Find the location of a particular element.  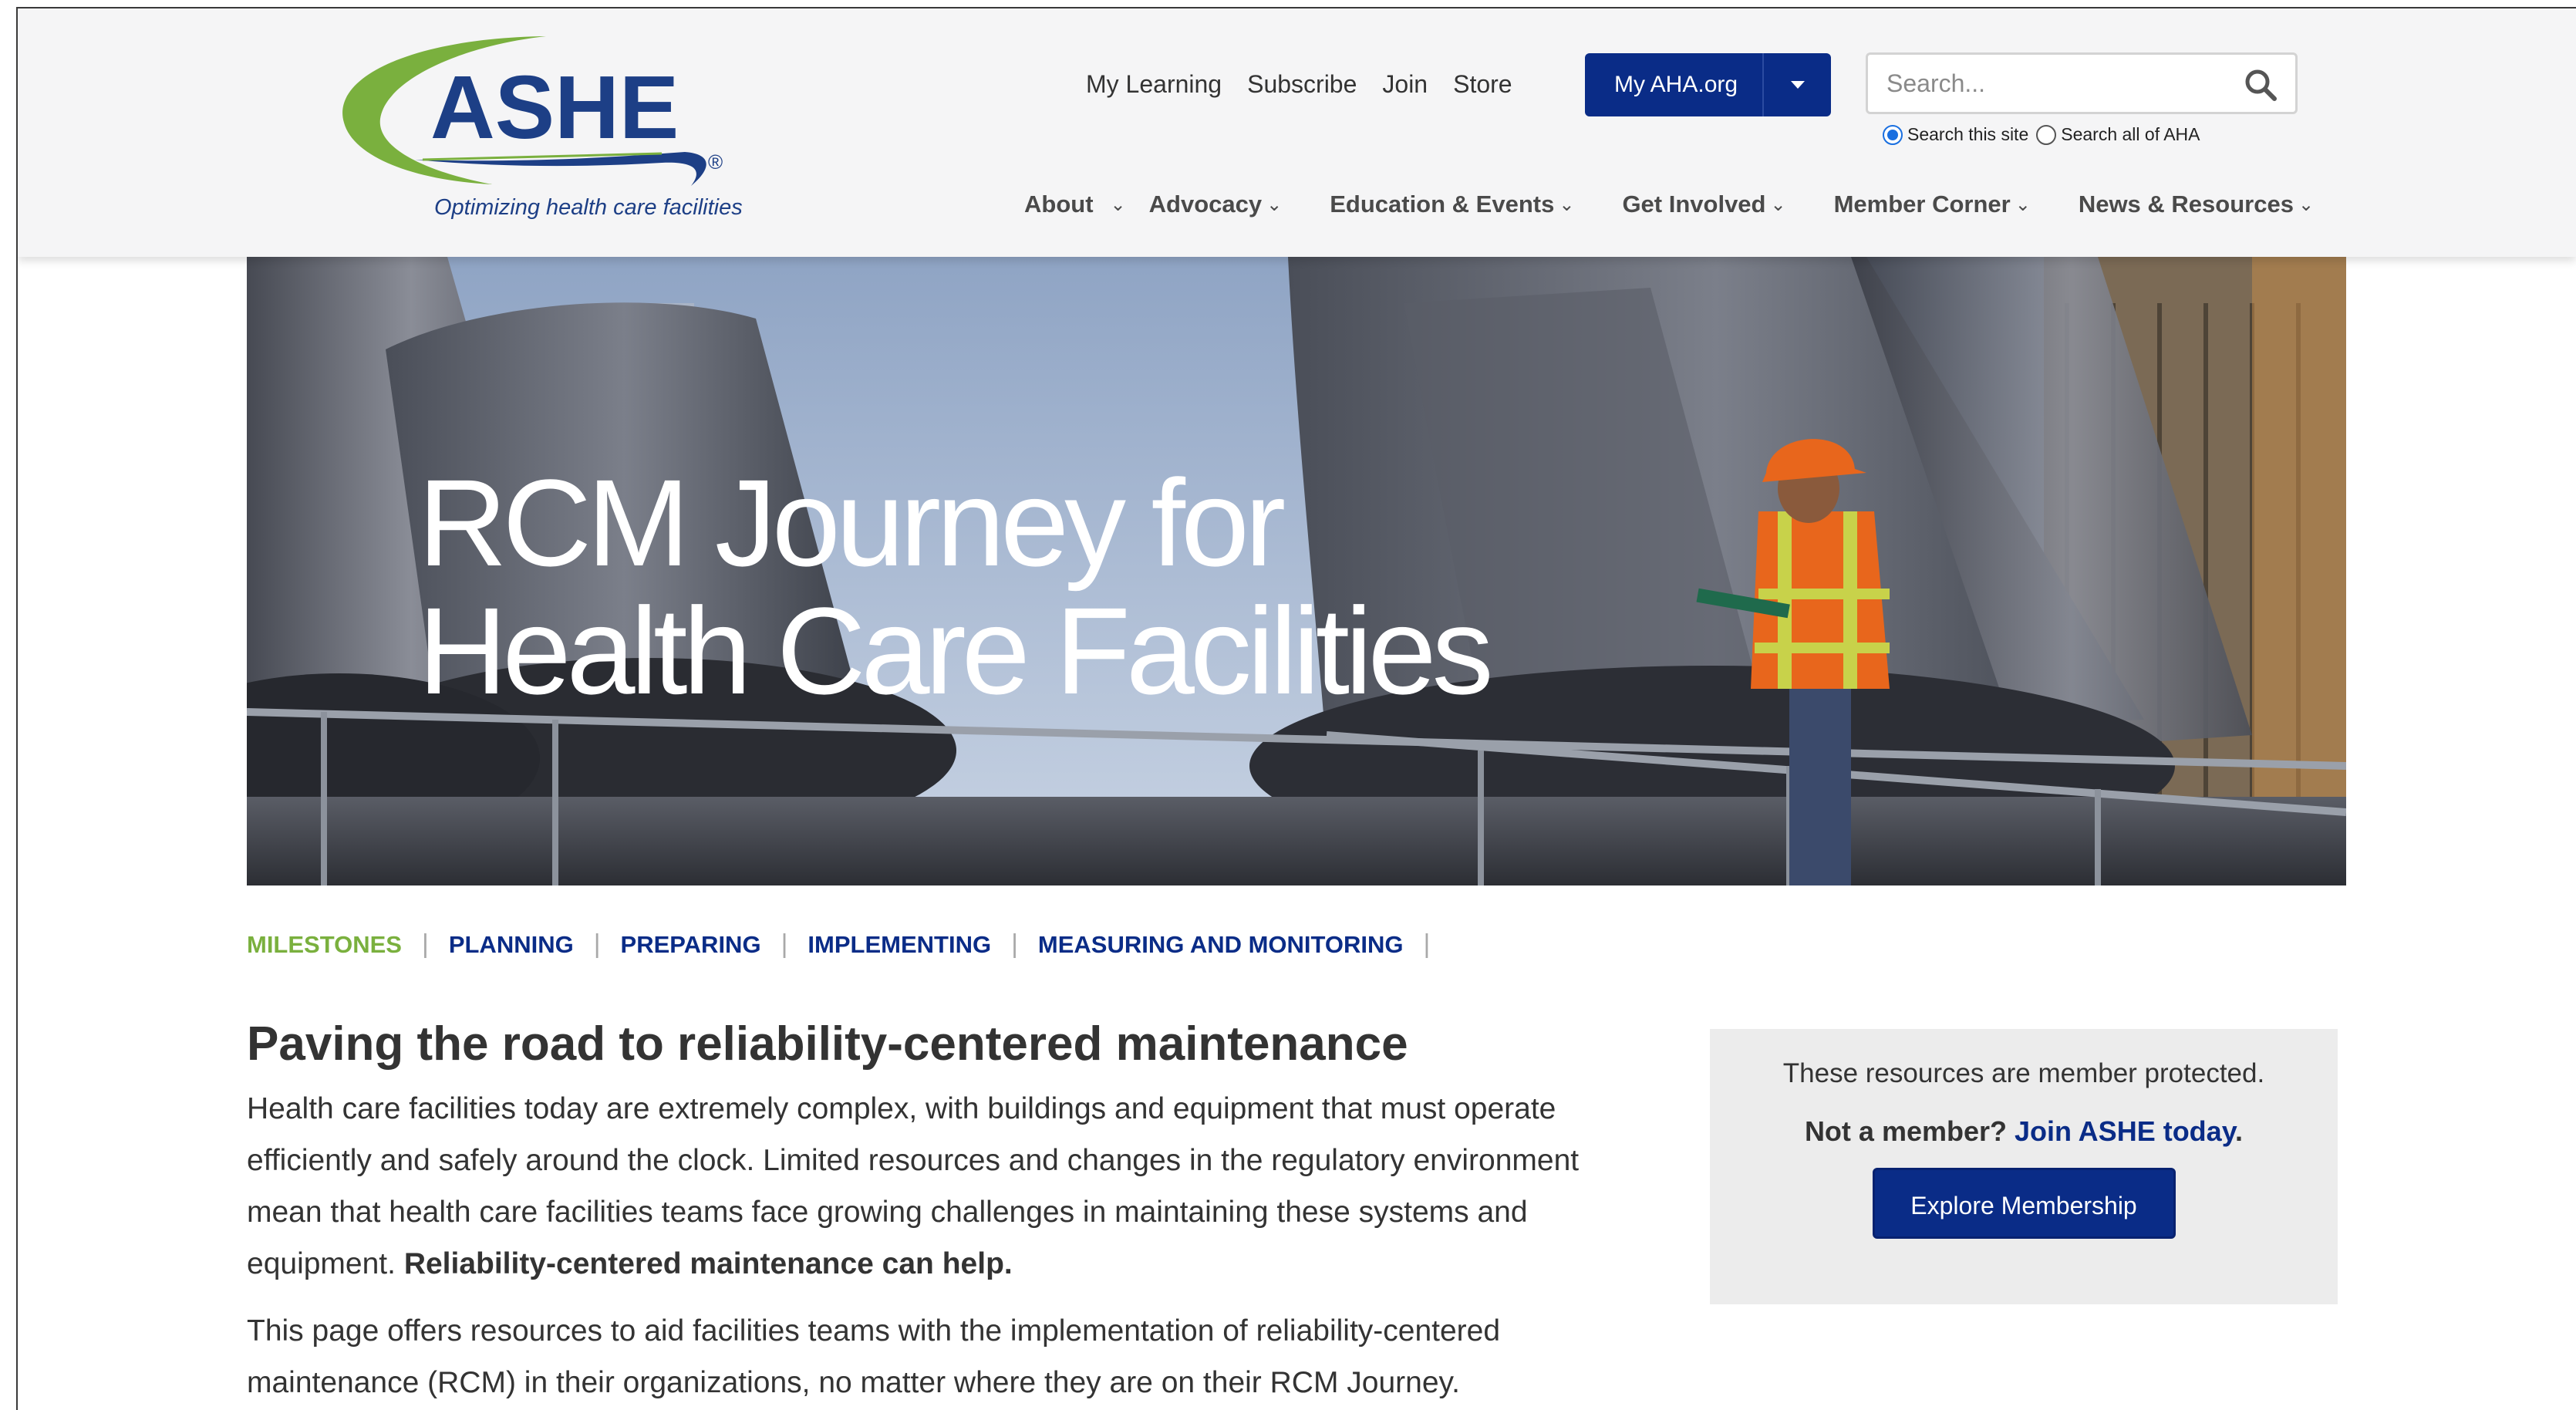

hero-title: RCM Journey for Health Care Facilities is located at coordinates (956, 587).